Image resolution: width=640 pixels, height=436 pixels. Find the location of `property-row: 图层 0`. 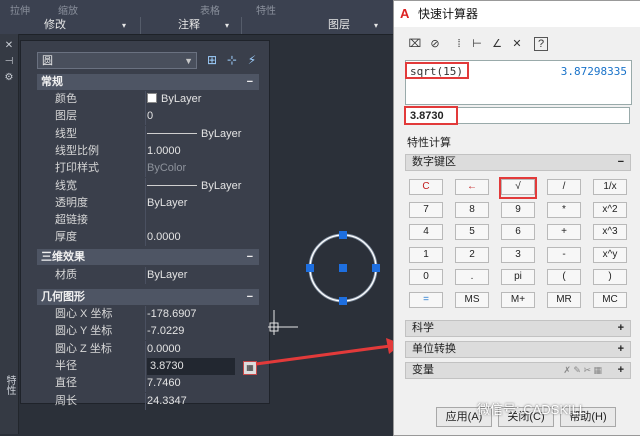

property-row: 图层 0 is located at coordinates (148, 117).